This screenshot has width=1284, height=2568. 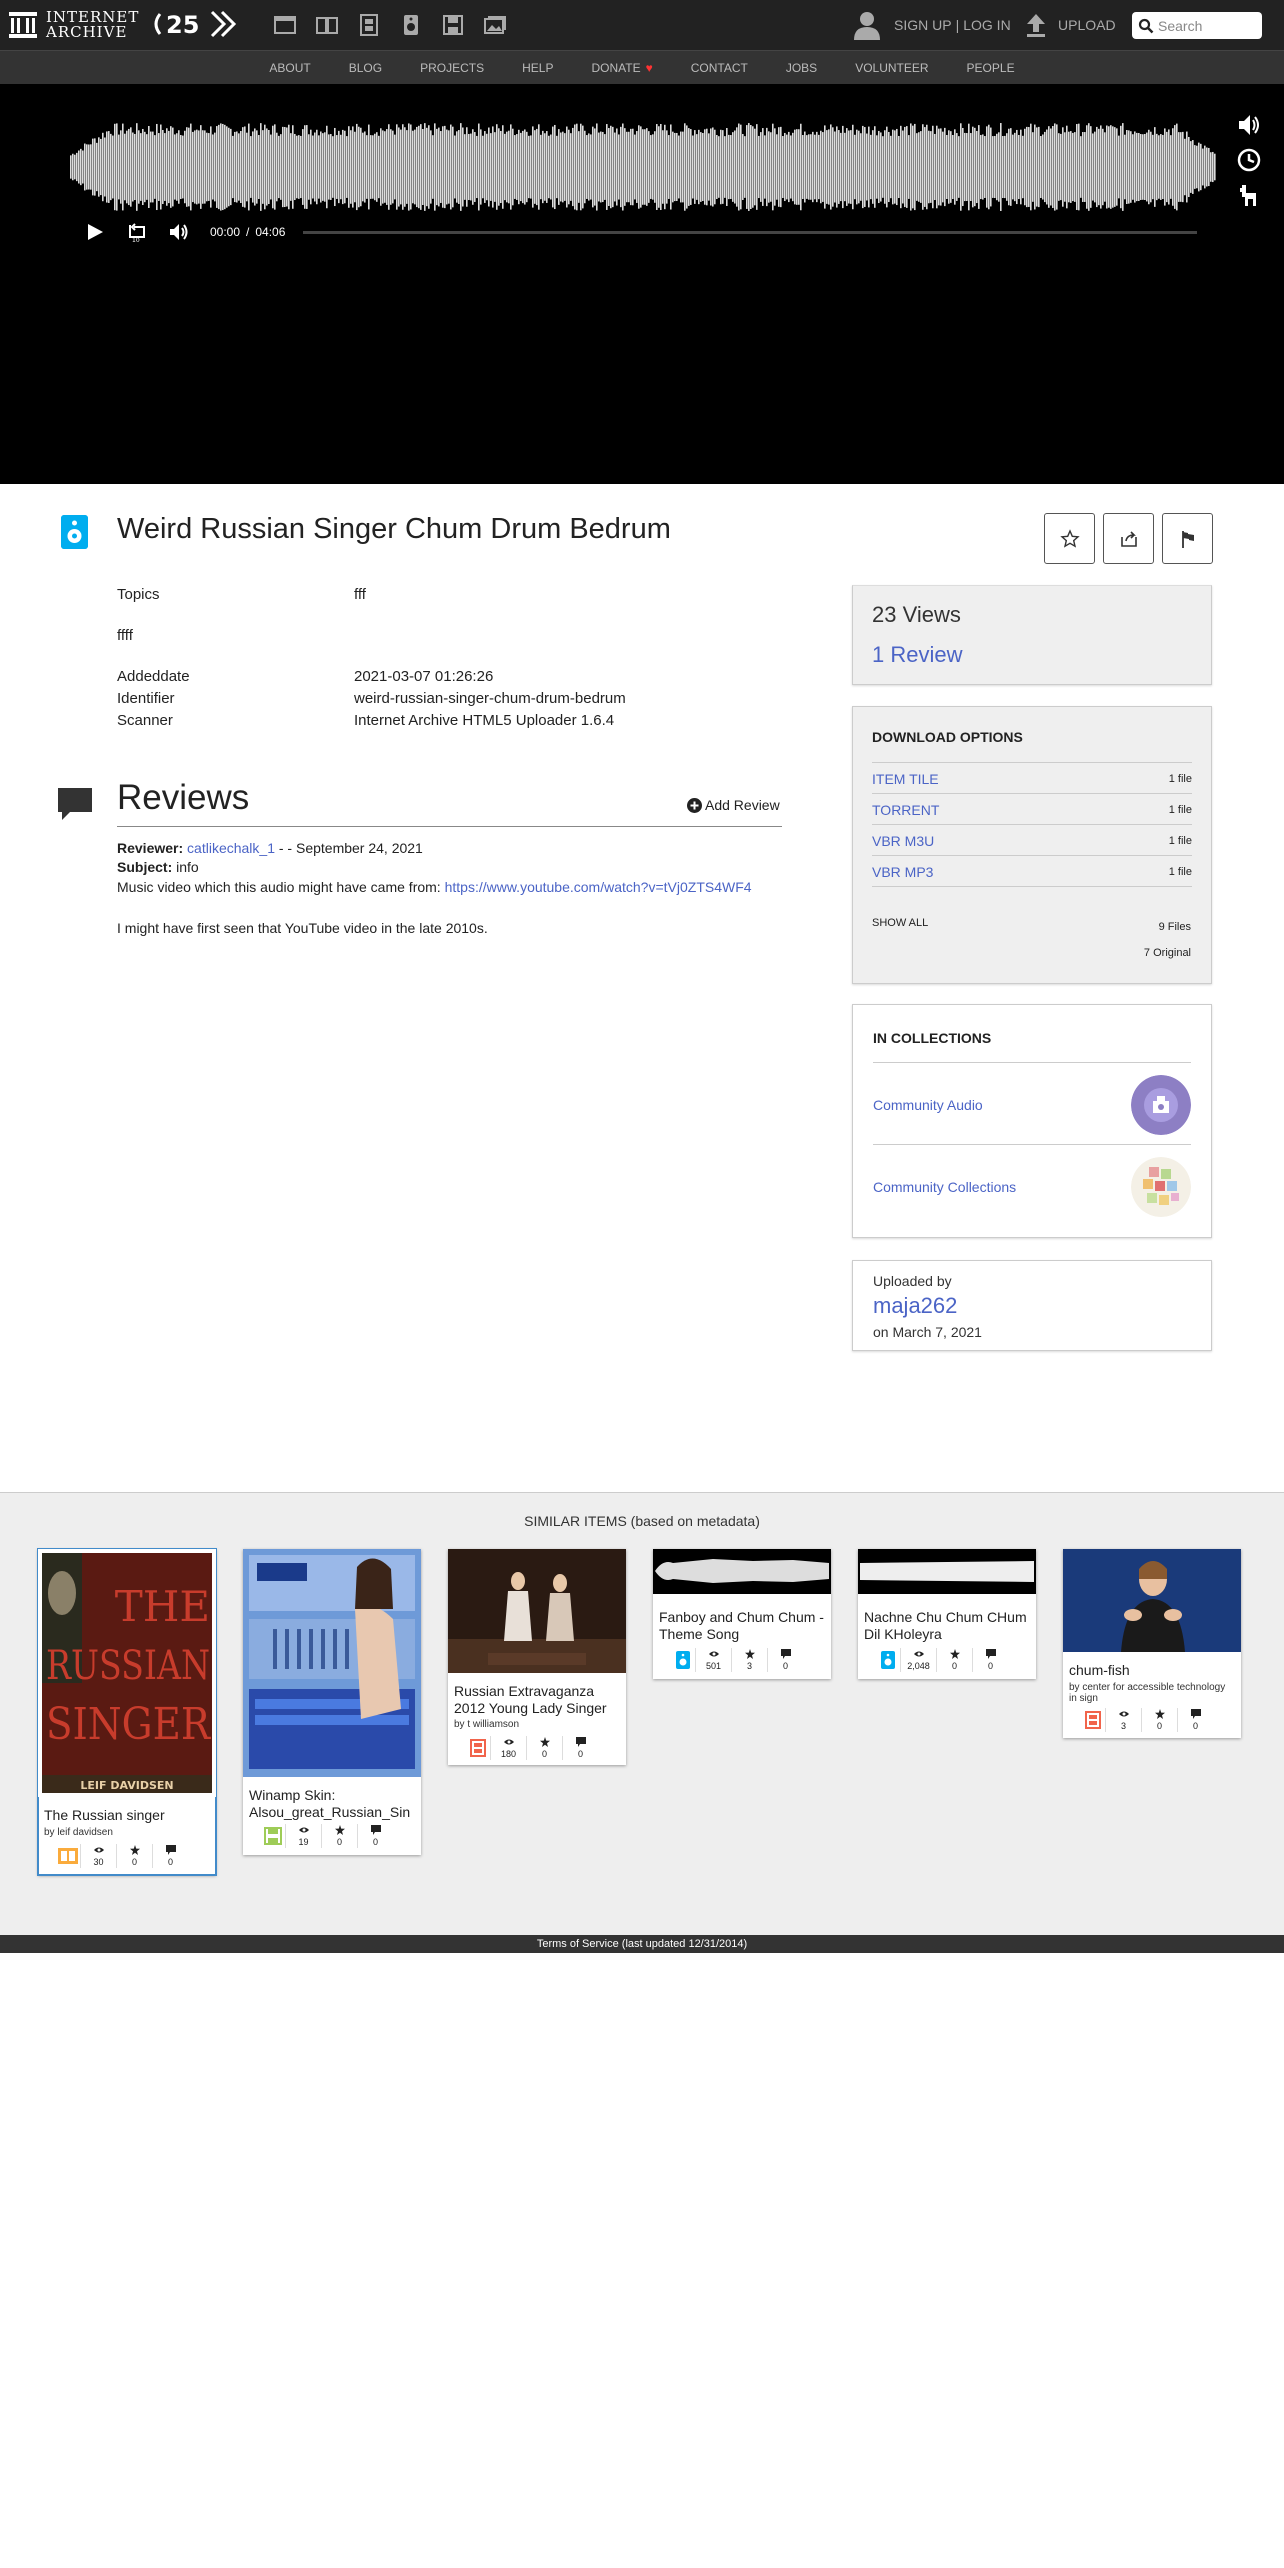 What do you see at coordinates (923, 25) in the screenshot?
I see `sign-up-link: SIGN UP` at bounding box center [923, 25].